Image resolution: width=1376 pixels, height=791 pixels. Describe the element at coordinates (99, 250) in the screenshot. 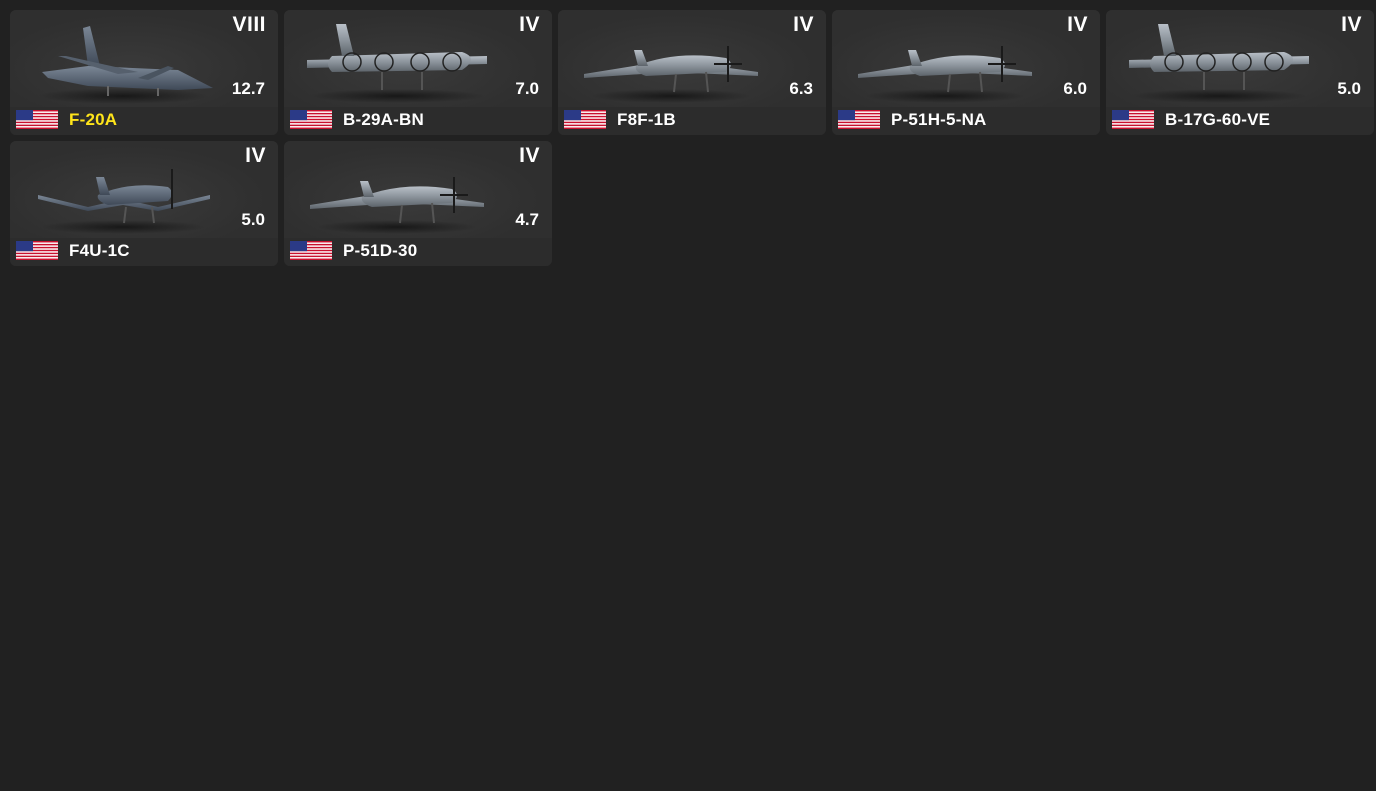

I see `vehicle-name: F4U-1C` at that location.